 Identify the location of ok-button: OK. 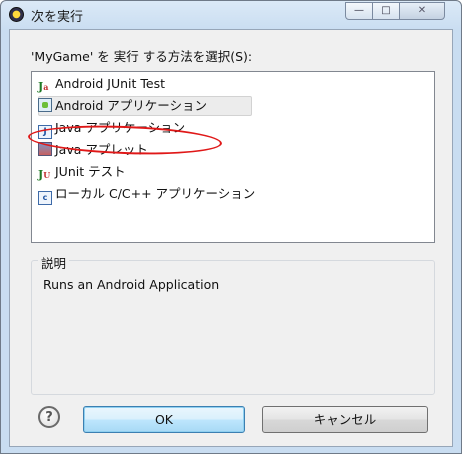
(164, 419).